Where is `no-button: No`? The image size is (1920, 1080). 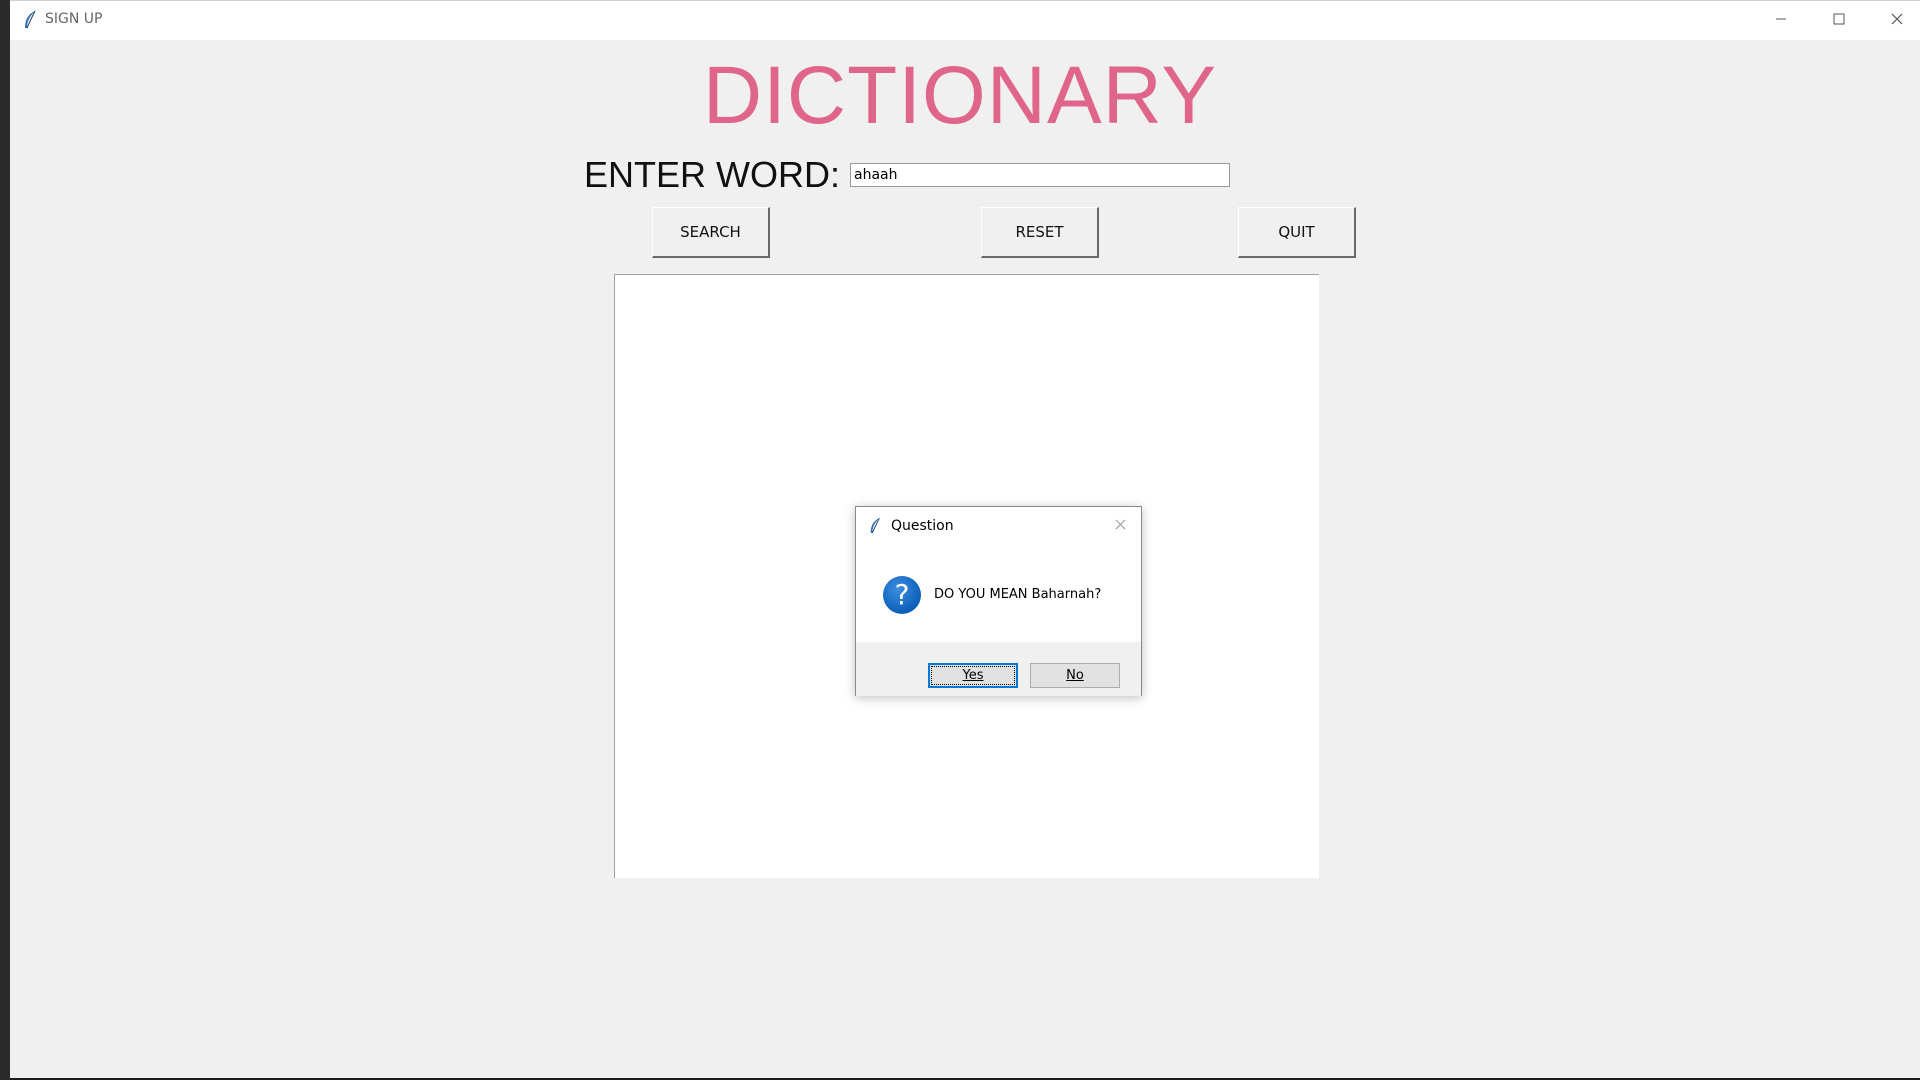
no-button: No is located at coordinates (1075, 675).